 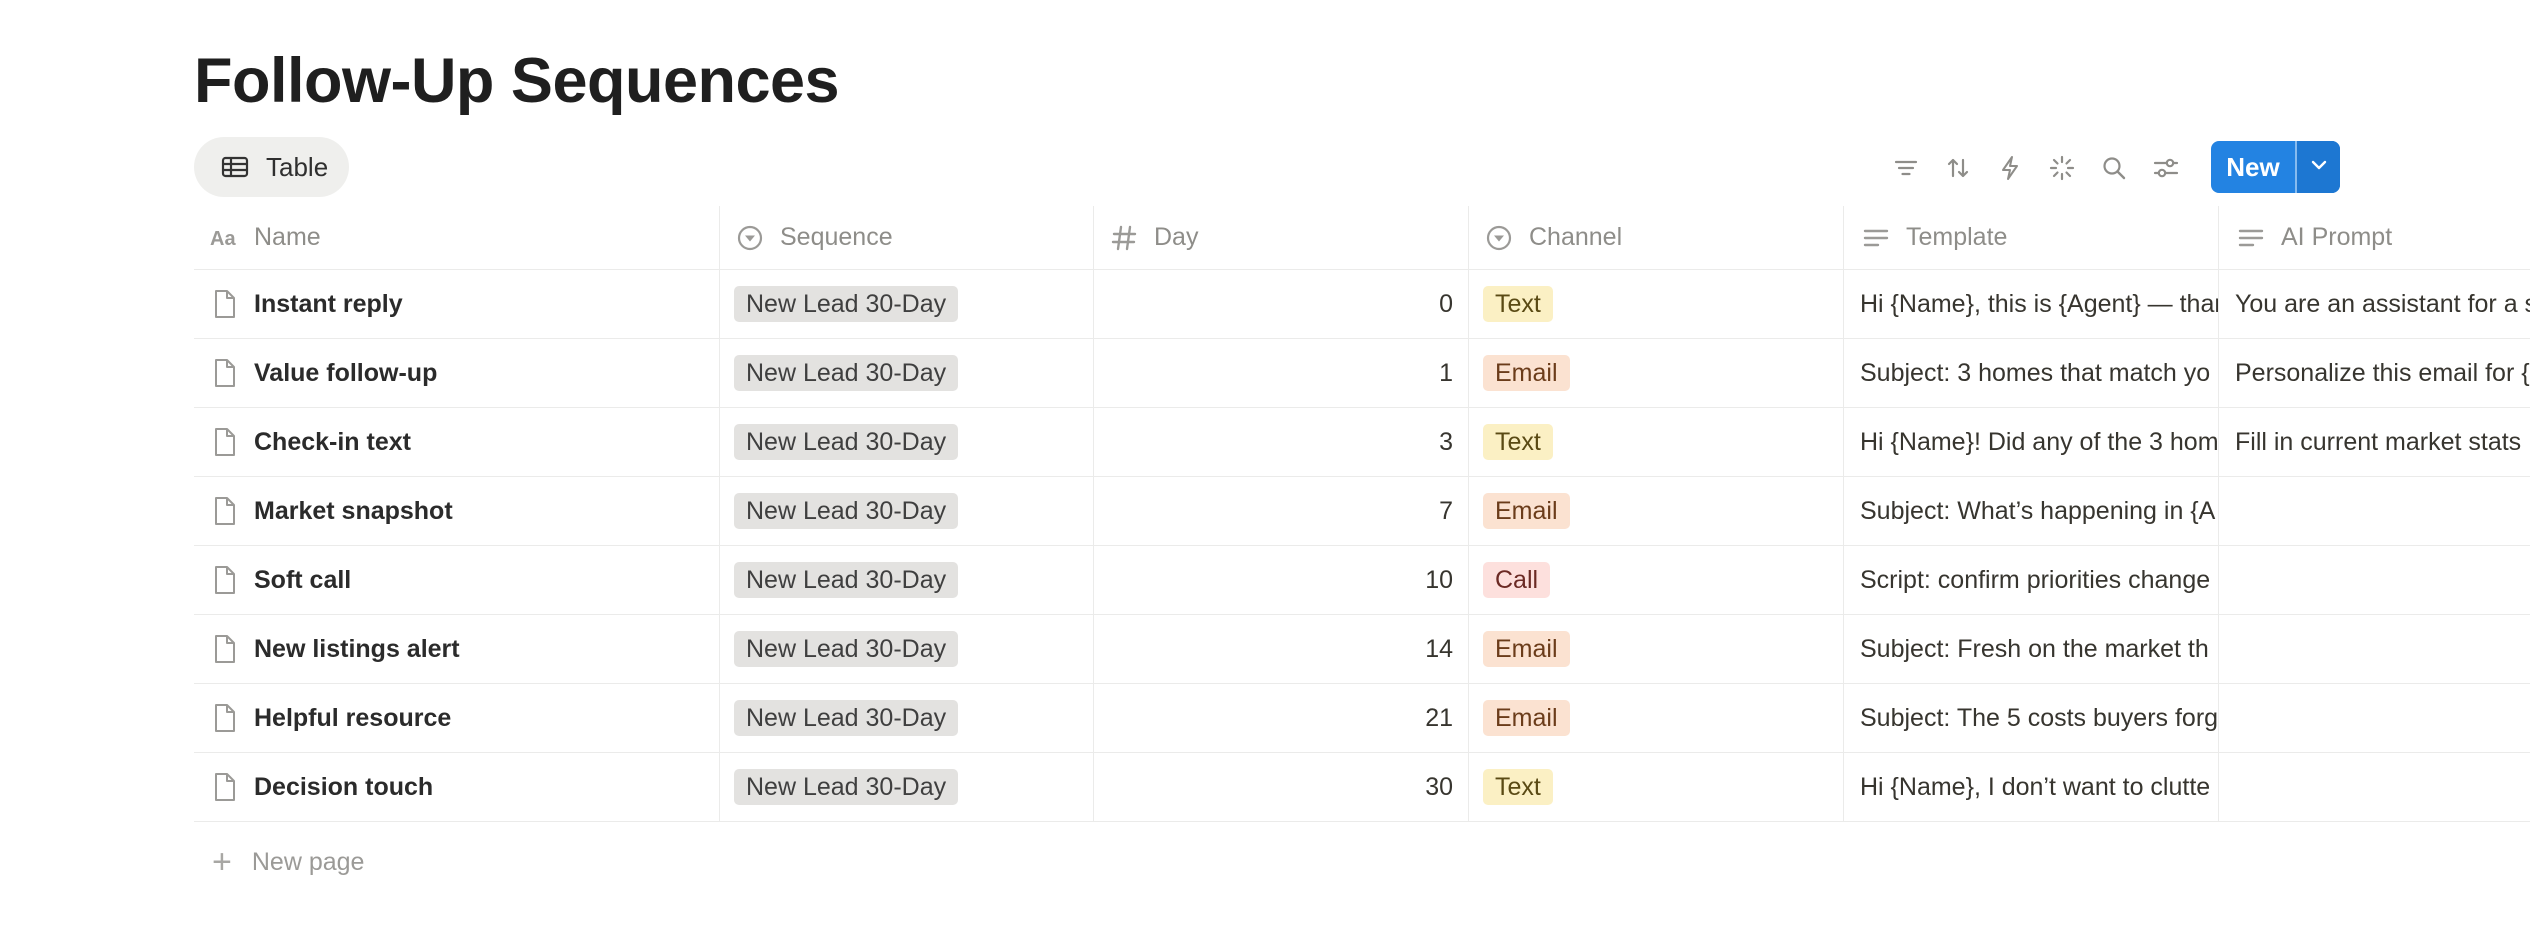 What do you see at coordinates (308, 861) in the screenshot?
I see `new-page-label: New page` at bounding box center [308, 861].